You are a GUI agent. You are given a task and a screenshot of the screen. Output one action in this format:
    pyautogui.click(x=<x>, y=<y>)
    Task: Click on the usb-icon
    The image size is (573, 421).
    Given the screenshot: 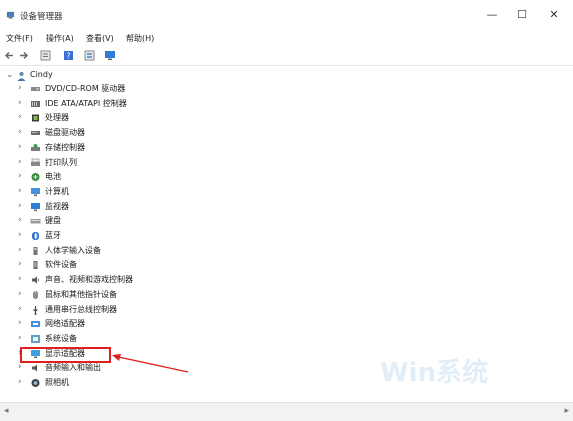 What is the action you would take?
    pyautogui.click(x=35, y=310)
    